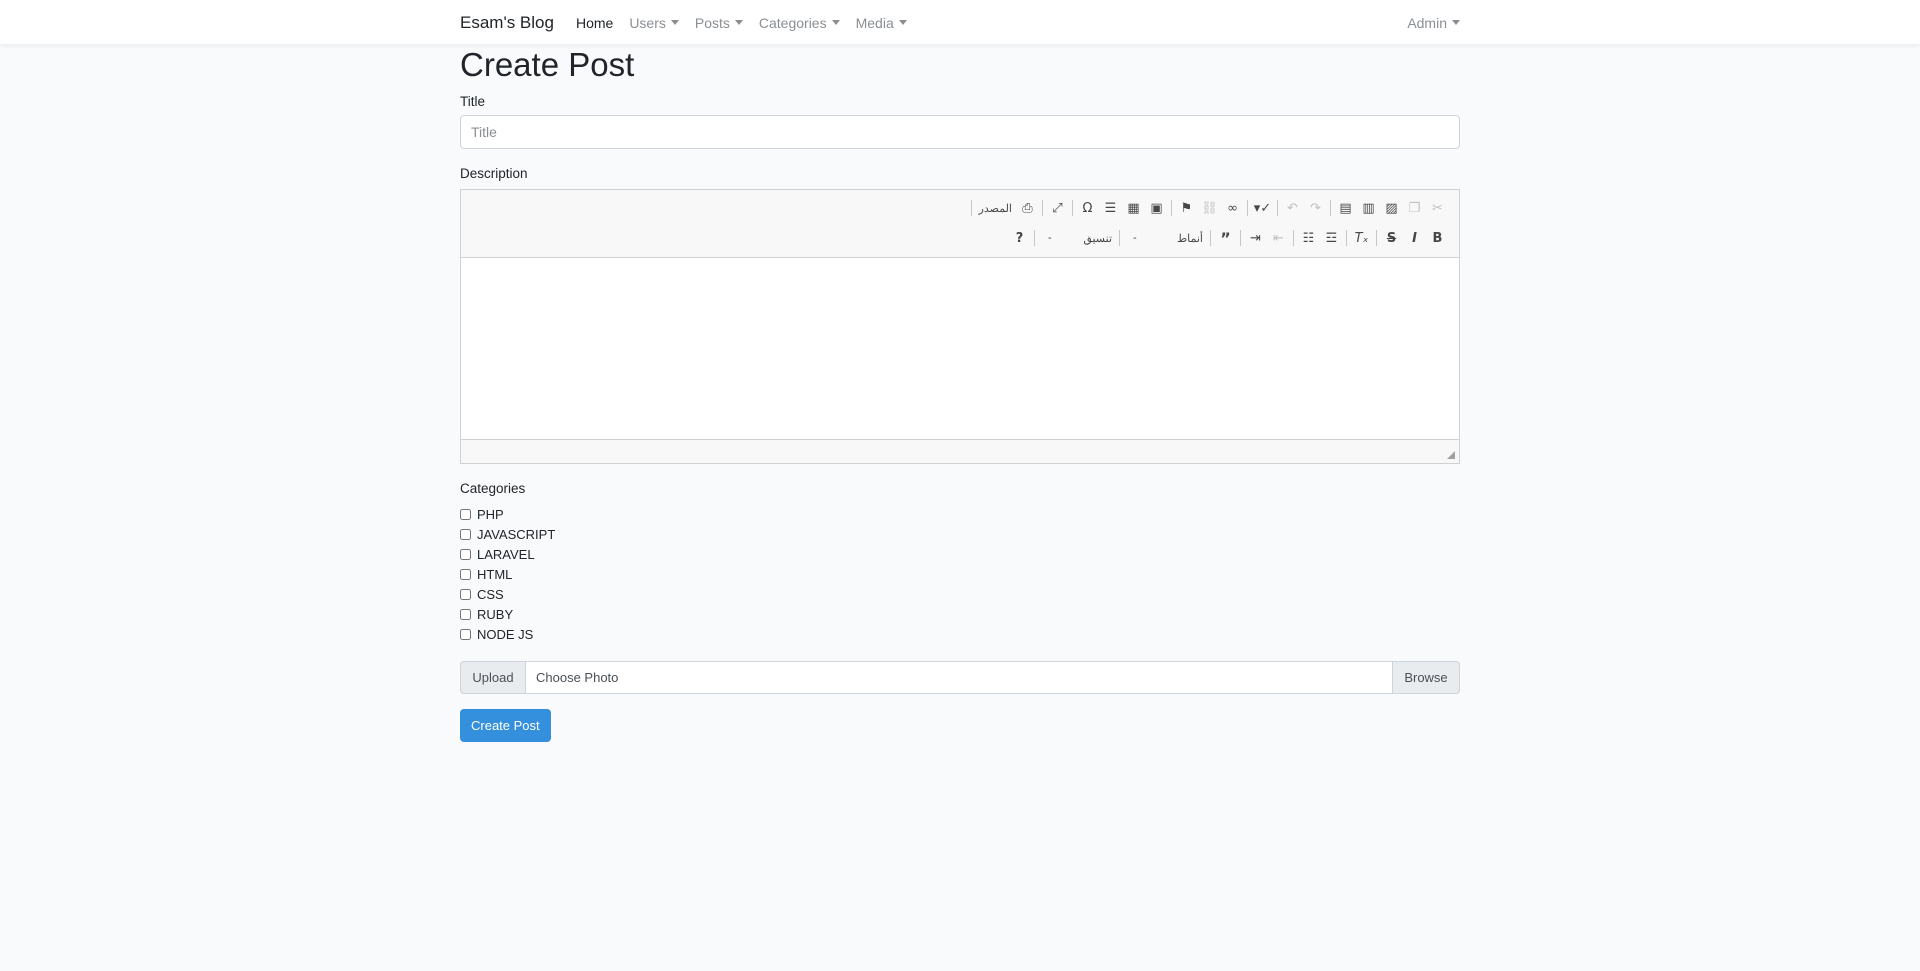 The height and width of the screenshot is (971, 1920). I want to click on editor-content-area, so click(960, 348).